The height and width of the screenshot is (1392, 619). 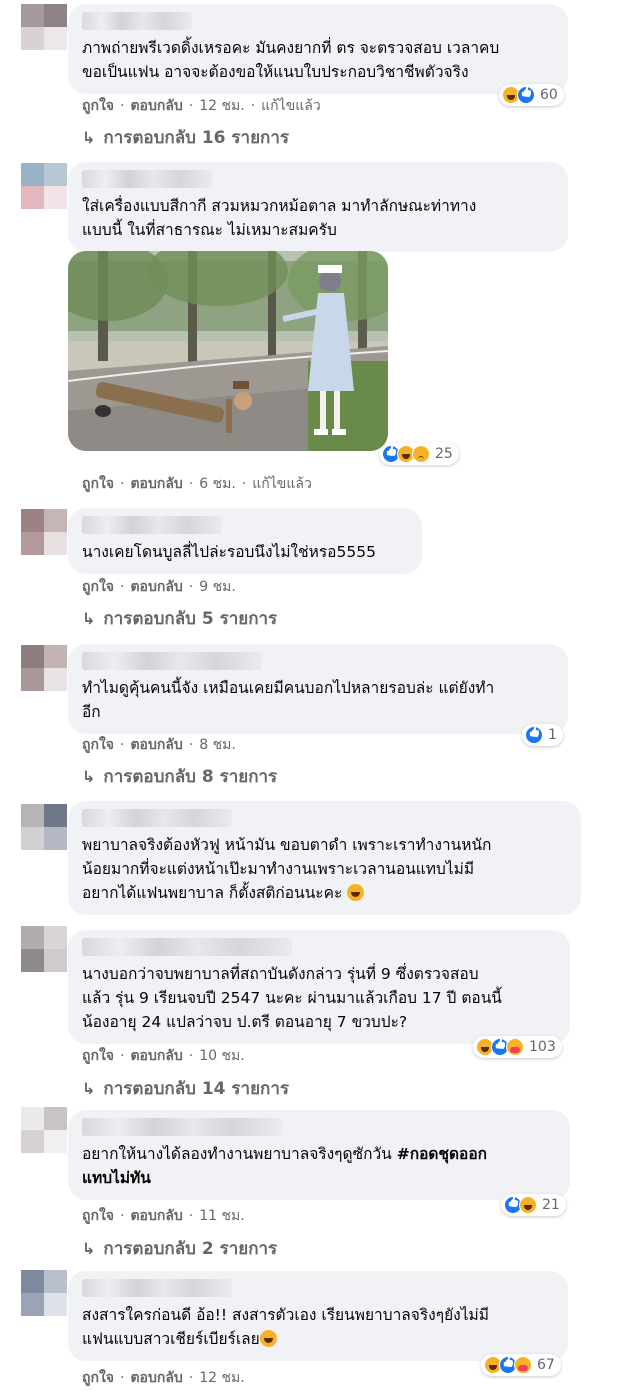 I want to click on timestamp: 9 ชม., so click(x=217, y=587).